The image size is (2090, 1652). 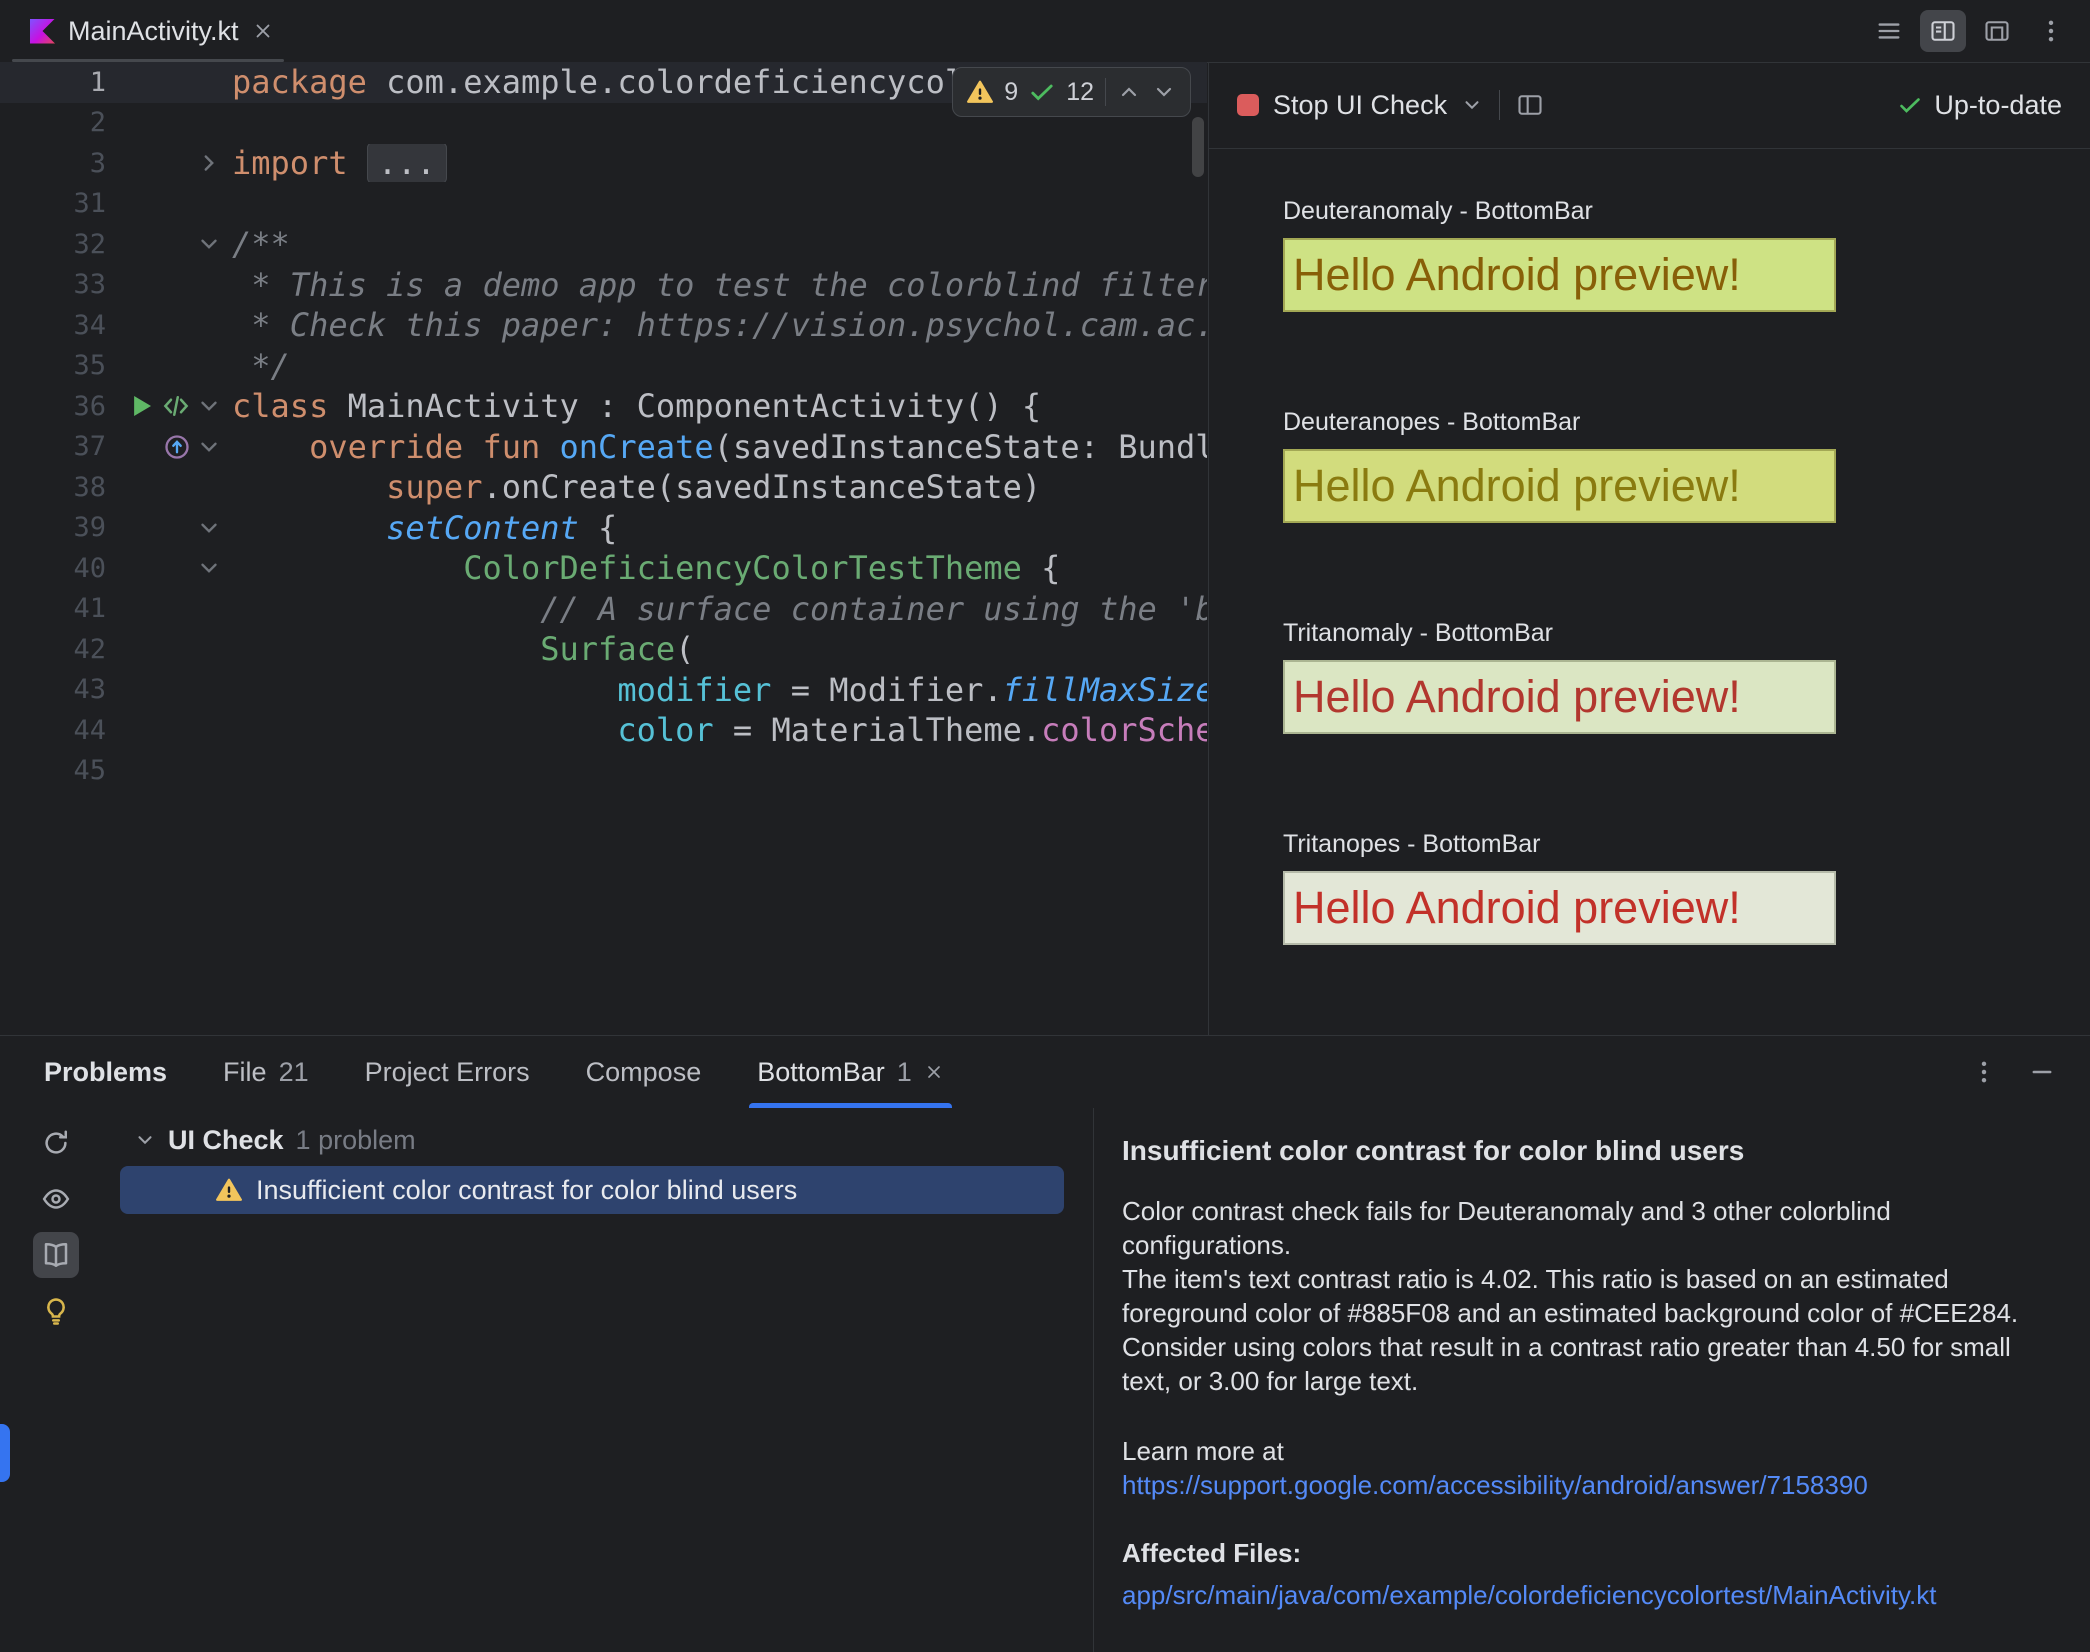 What do you see at coordinates (603, 649) in the screenshot?
I see `code-line: 42 Surface(` at bounding box center [603, 649].